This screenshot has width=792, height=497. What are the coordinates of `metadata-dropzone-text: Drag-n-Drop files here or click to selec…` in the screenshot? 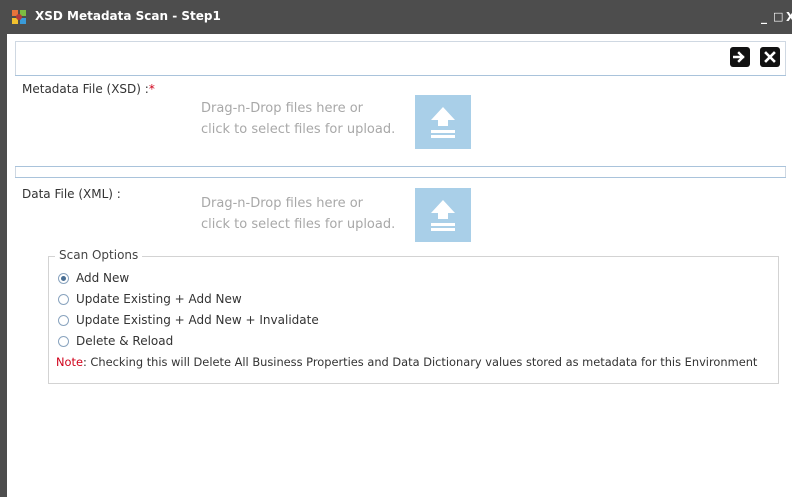 It's located at (298, 119).